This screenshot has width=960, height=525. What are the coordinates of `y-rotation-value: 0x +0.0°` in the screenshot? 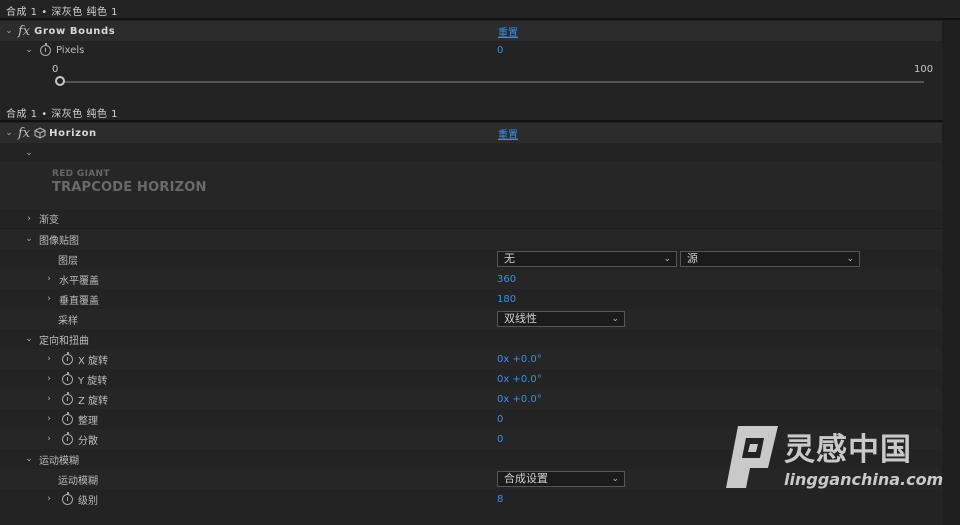 It's located at (519, 379).